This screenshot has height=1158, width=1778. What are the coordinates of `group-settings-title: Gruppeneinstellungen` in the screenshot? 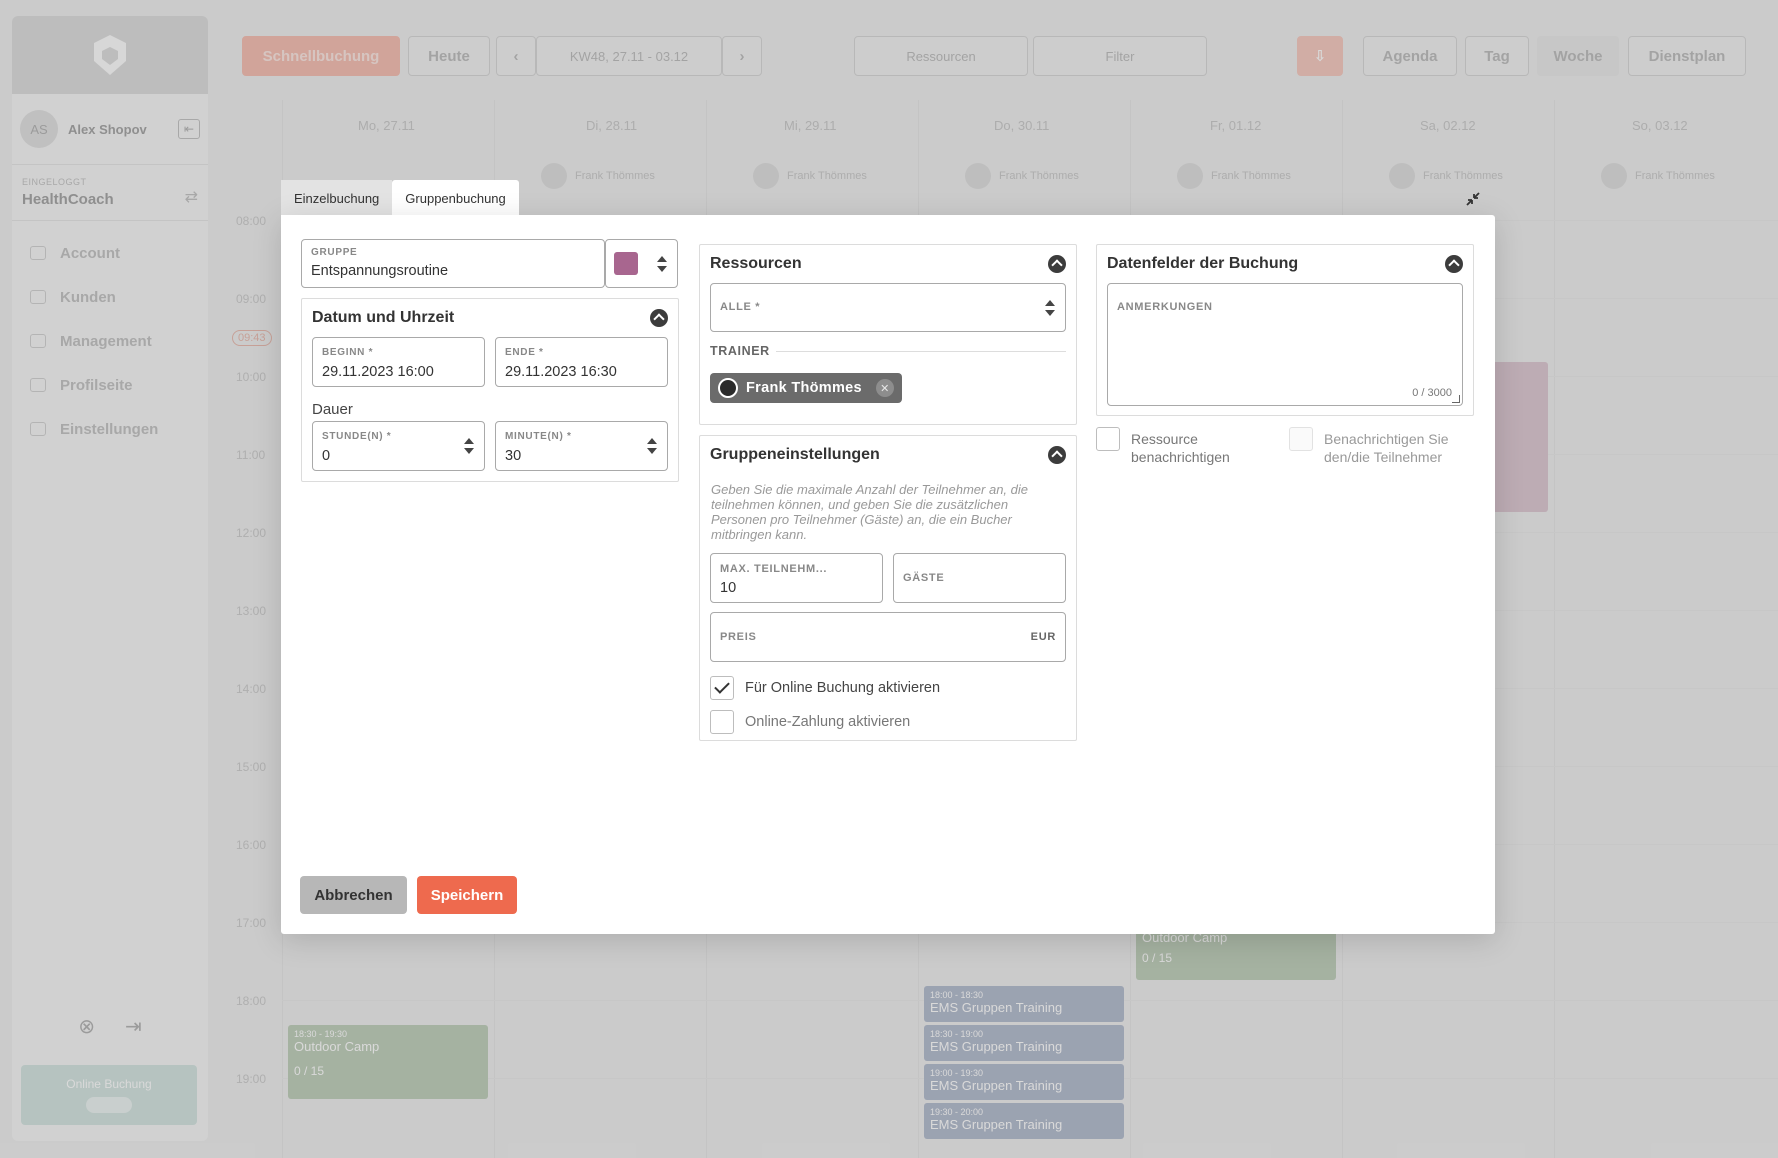 It's located at (795, 454).